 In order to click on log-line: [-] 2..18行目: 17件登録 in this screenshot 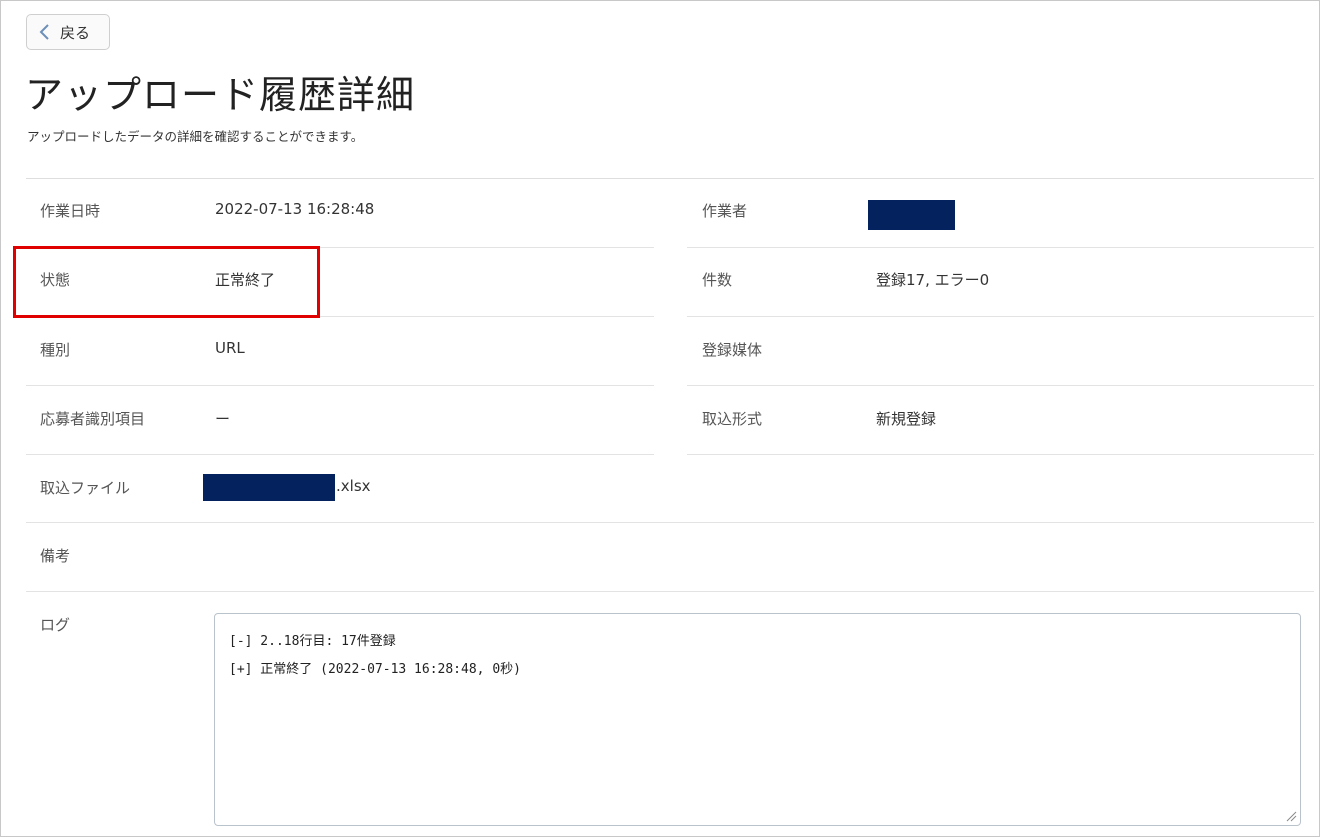, I will do `click(312, 641)`.